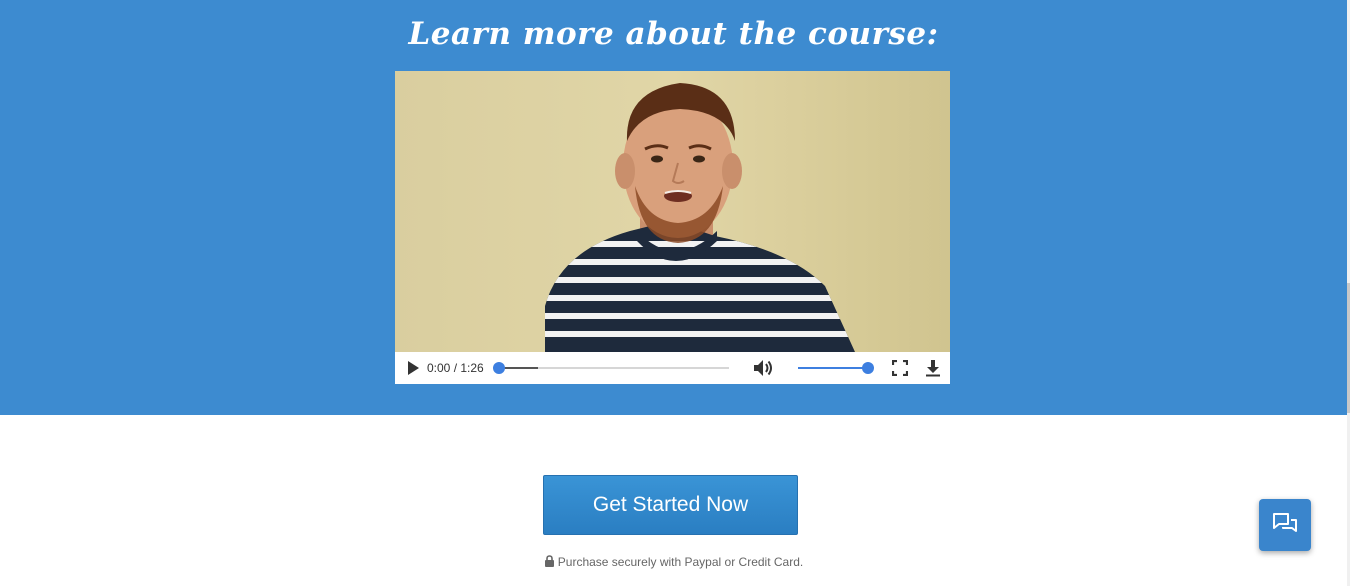 The image size is (1350, 586). Describe the element at coordinates (413, 368) in the screenshot. I see `play-icon` at that location.